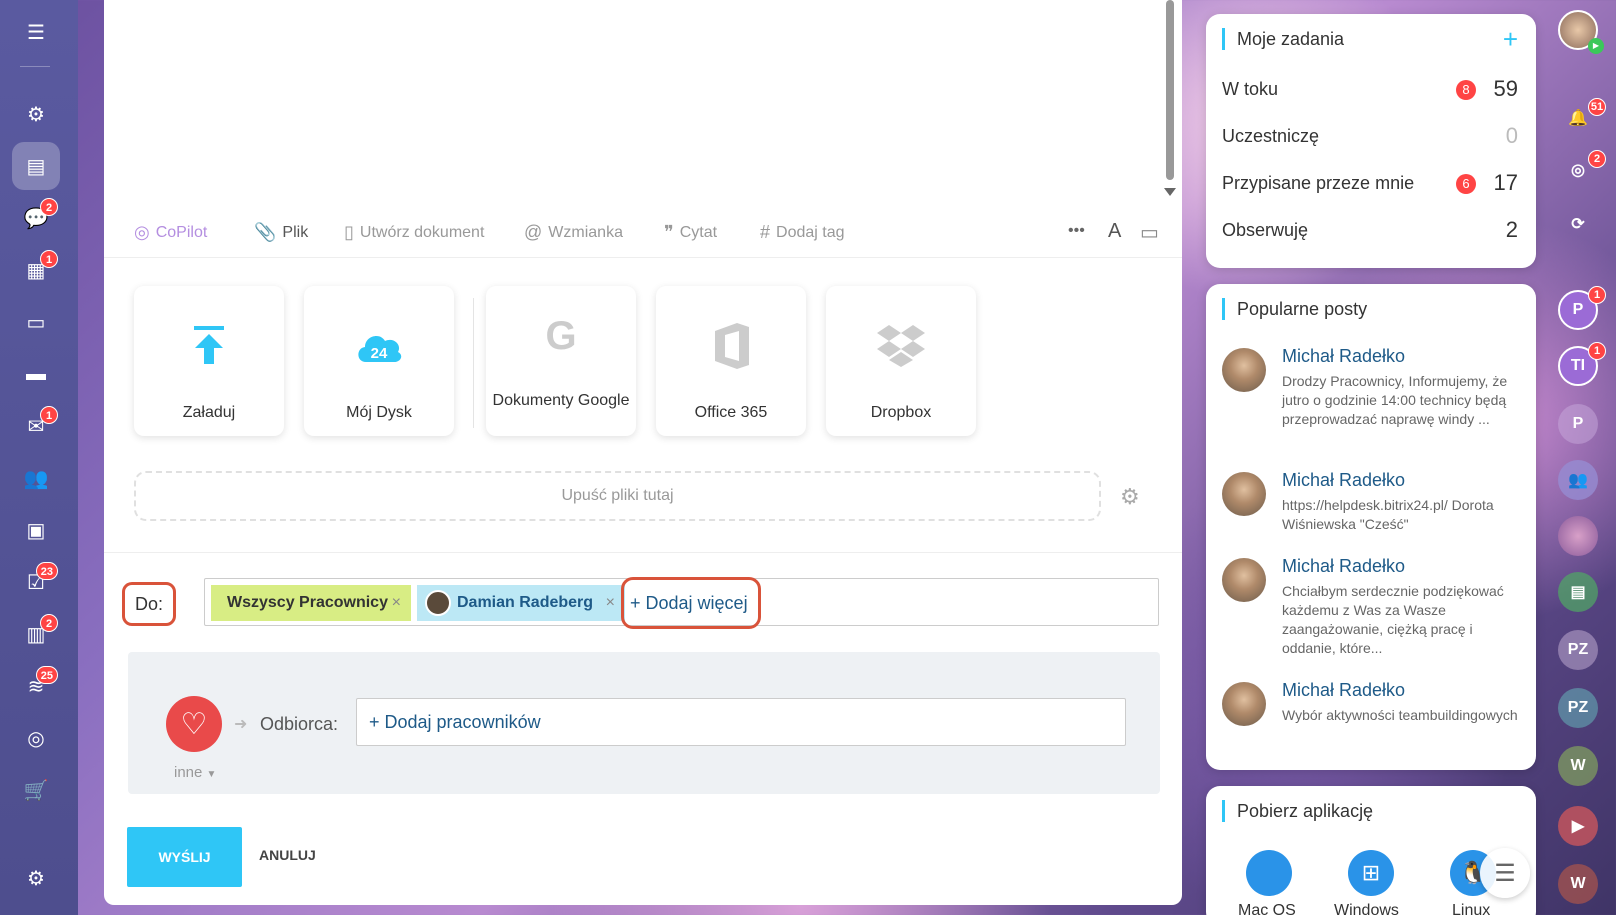 The image size is (1616, 915). Describe the element at coordinates (901, 361) in the screenshot. I see `dropbox-tile: Dropbox` at that location.